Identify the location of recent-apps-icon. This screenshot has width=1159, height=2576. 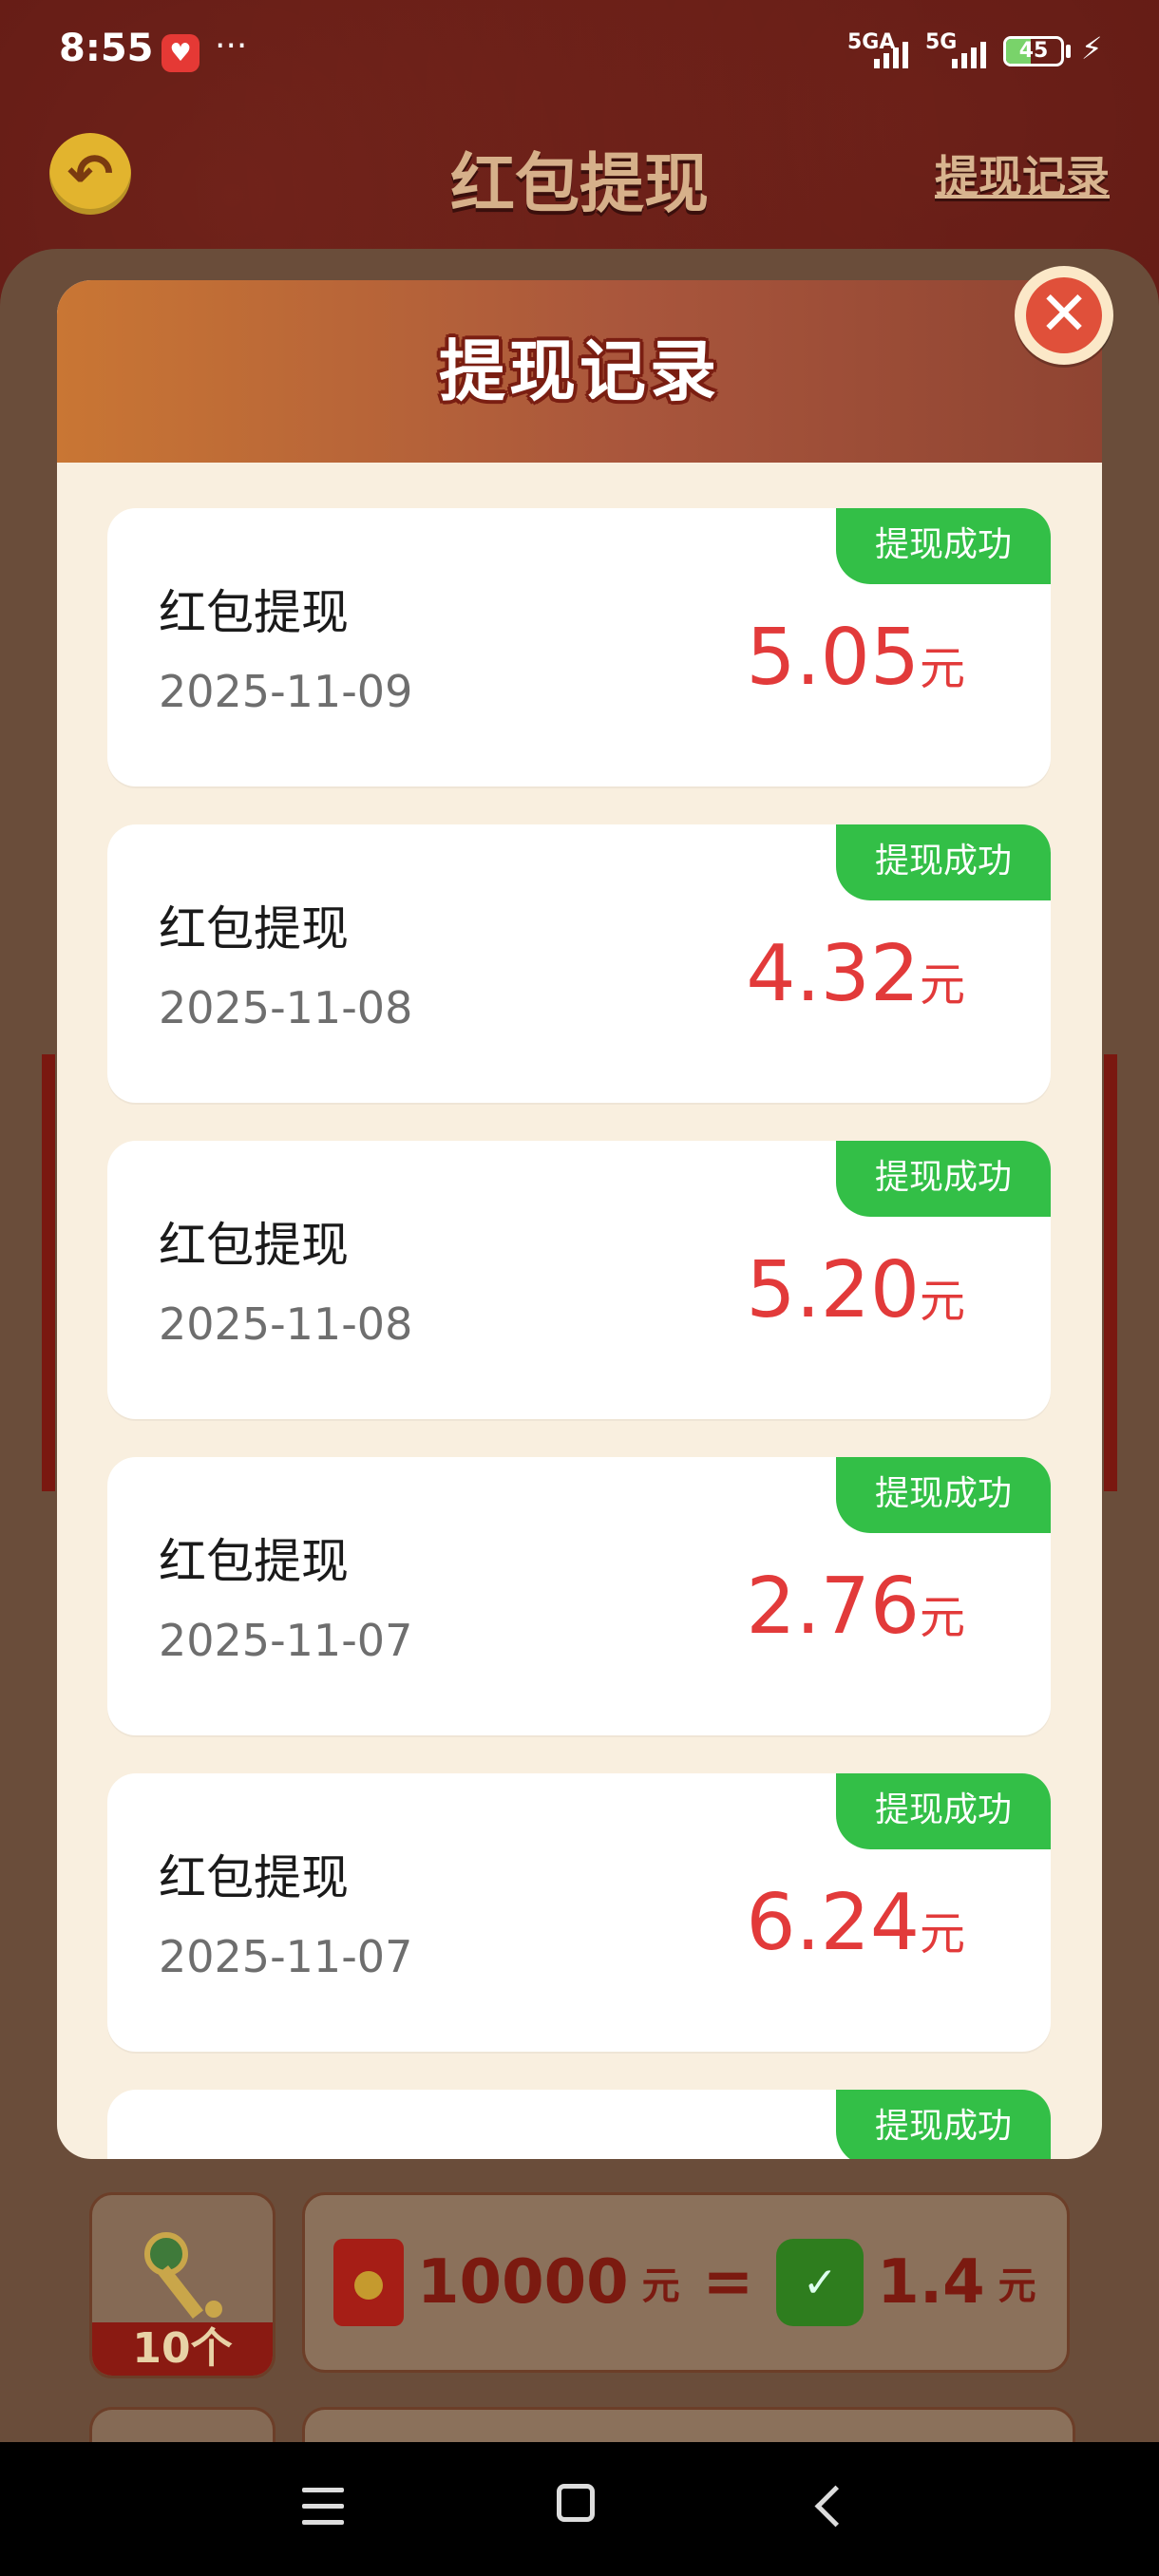
(323, 2507).